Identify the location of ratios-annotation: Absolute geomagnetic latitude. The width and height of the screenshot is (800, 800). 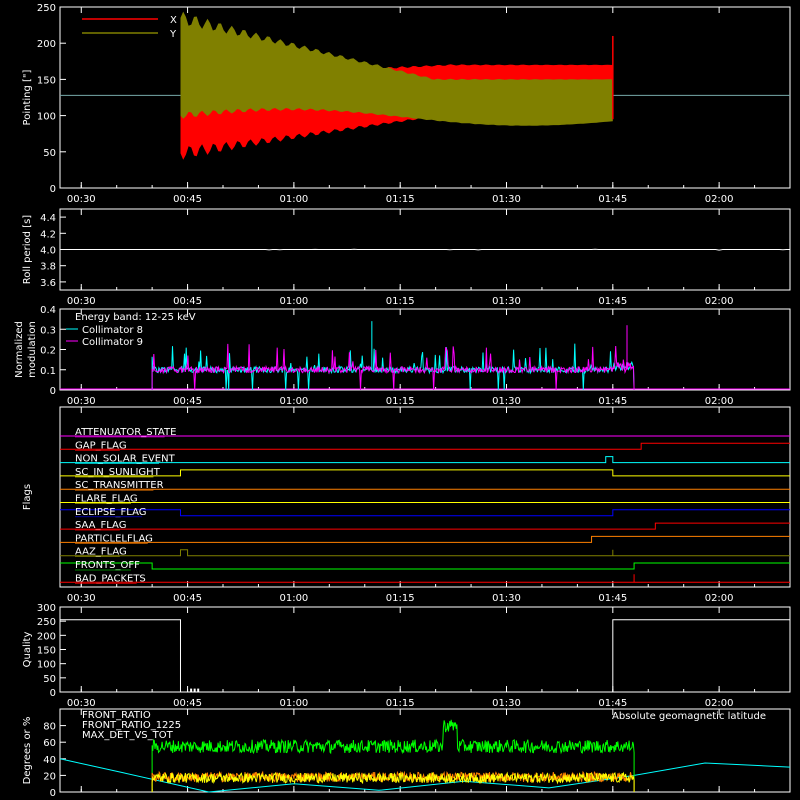
(689, 716).